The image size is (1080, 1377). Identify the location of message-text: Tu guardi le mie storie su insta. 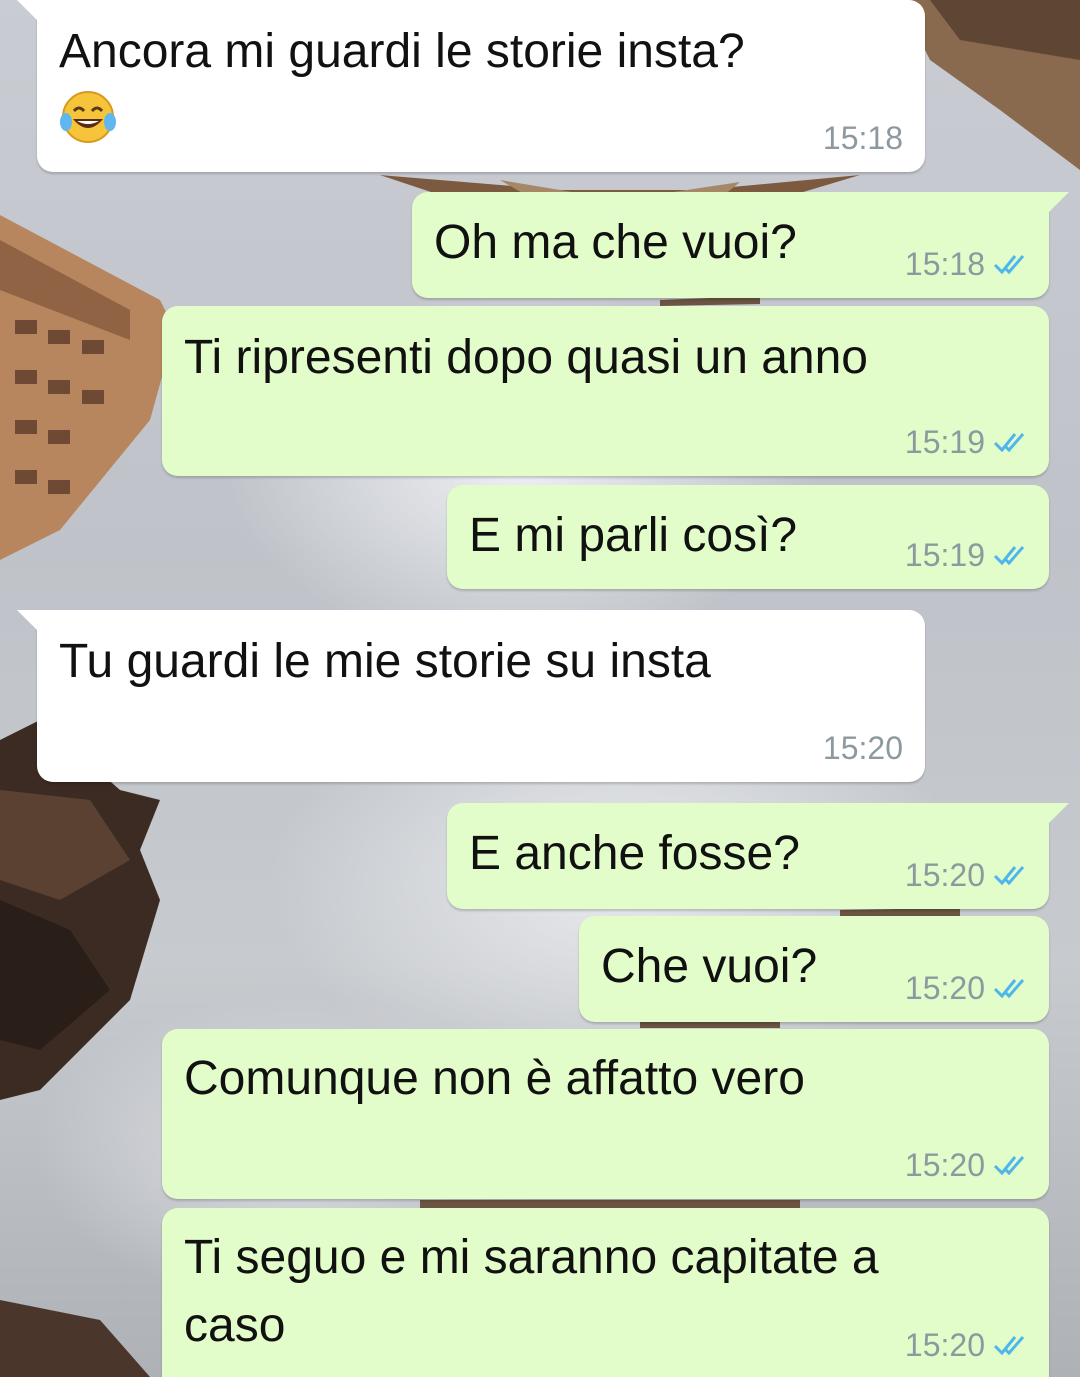
(385, 661).